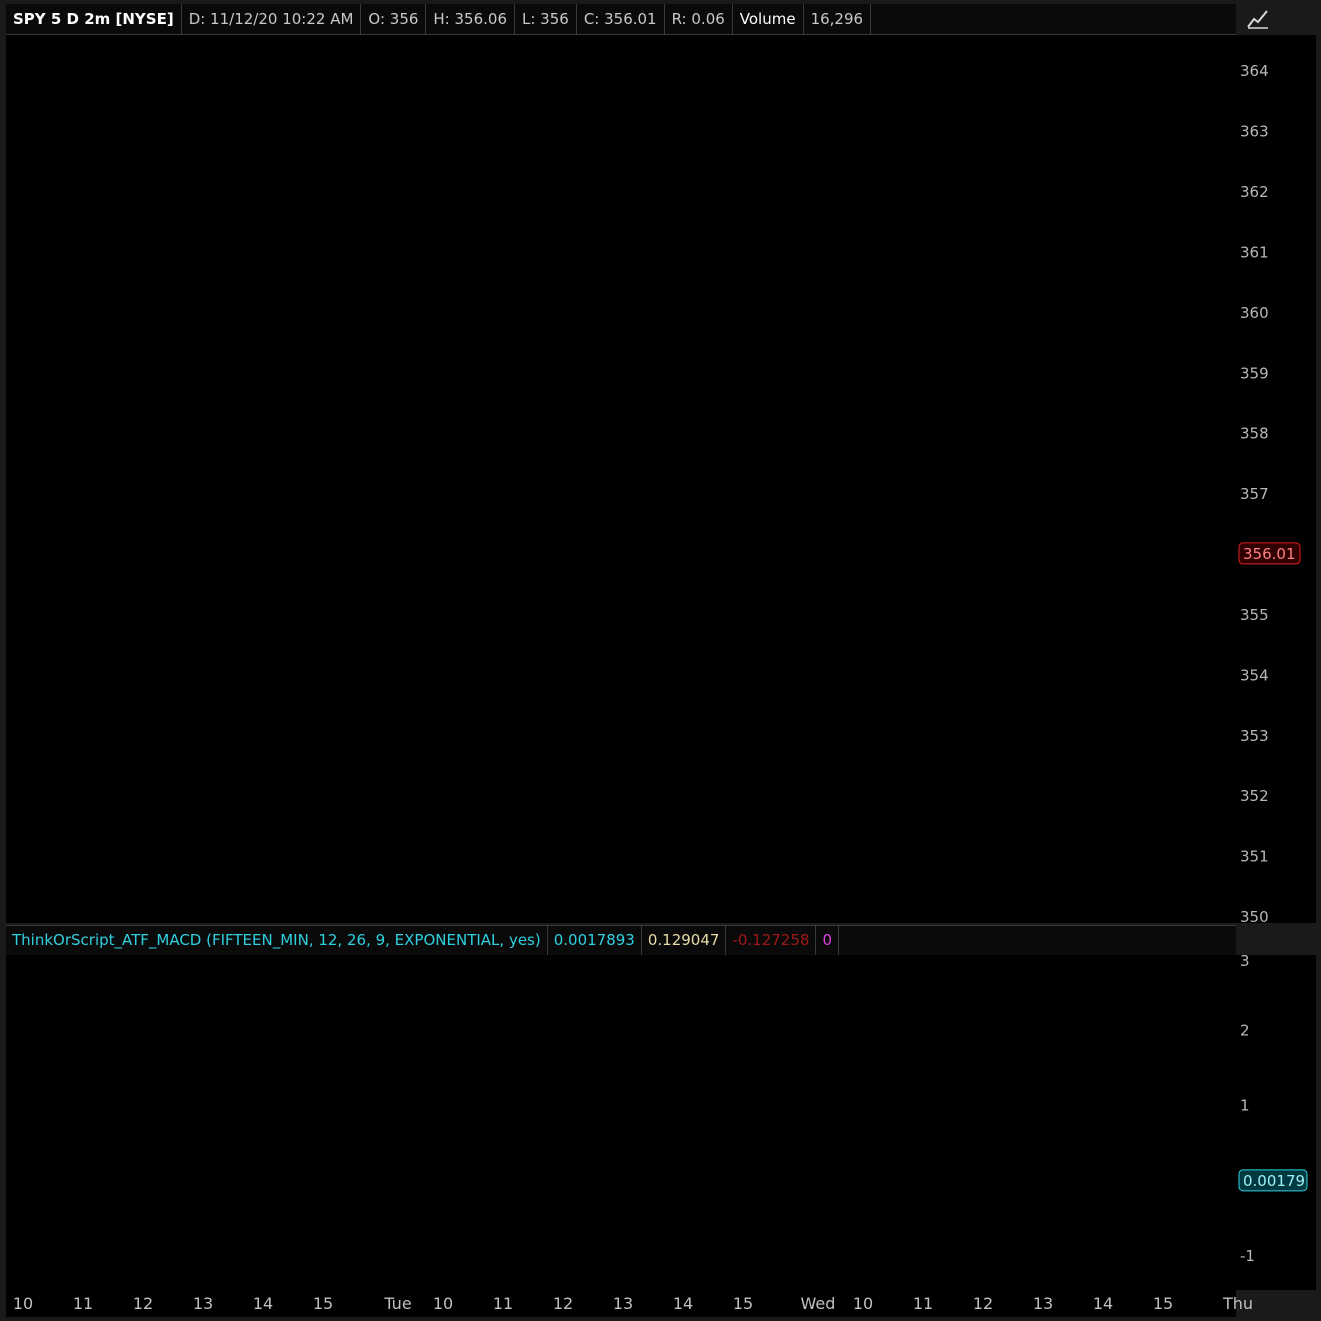 The image size is (1321, 1321). I want to click on price-tick-label: 352, so click(1254, 796).